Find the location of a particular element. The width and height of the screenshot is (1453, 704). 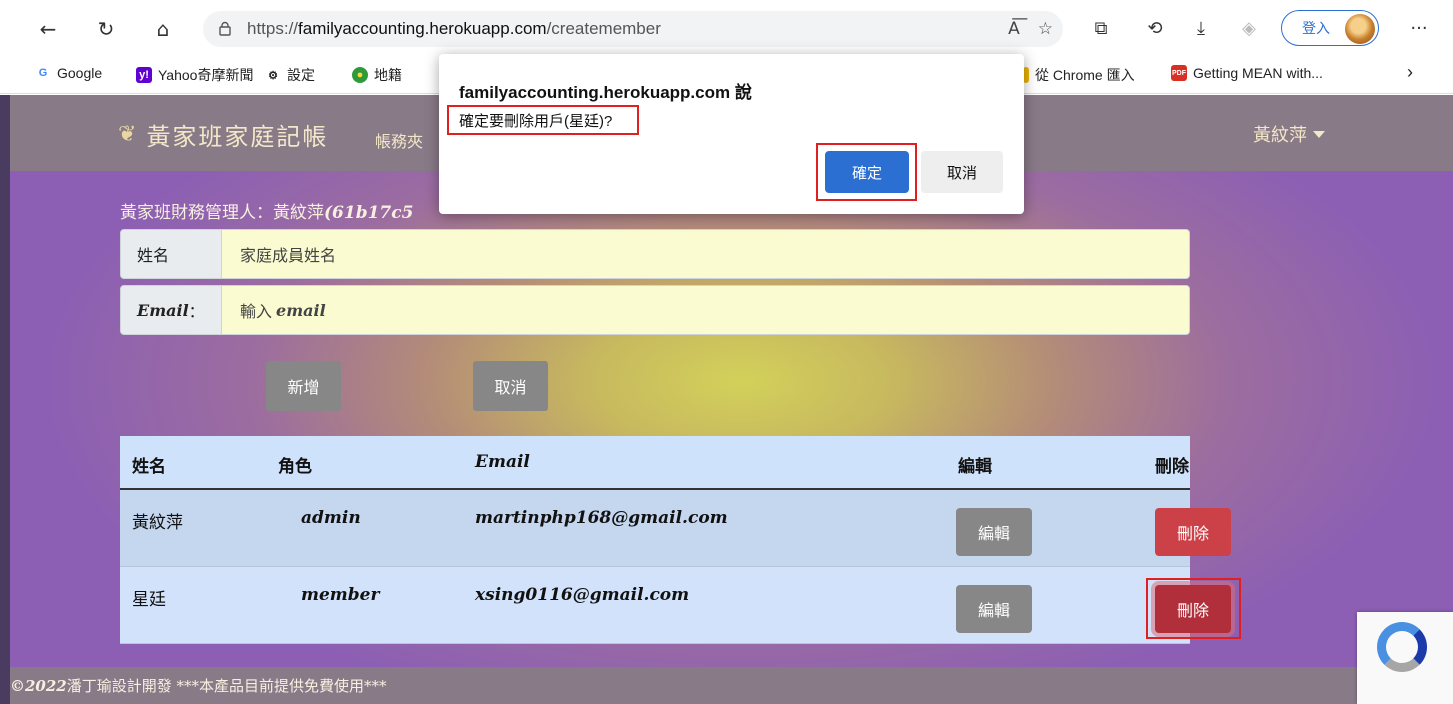

recaptcha-badge is located at coordinates (1405, 658).